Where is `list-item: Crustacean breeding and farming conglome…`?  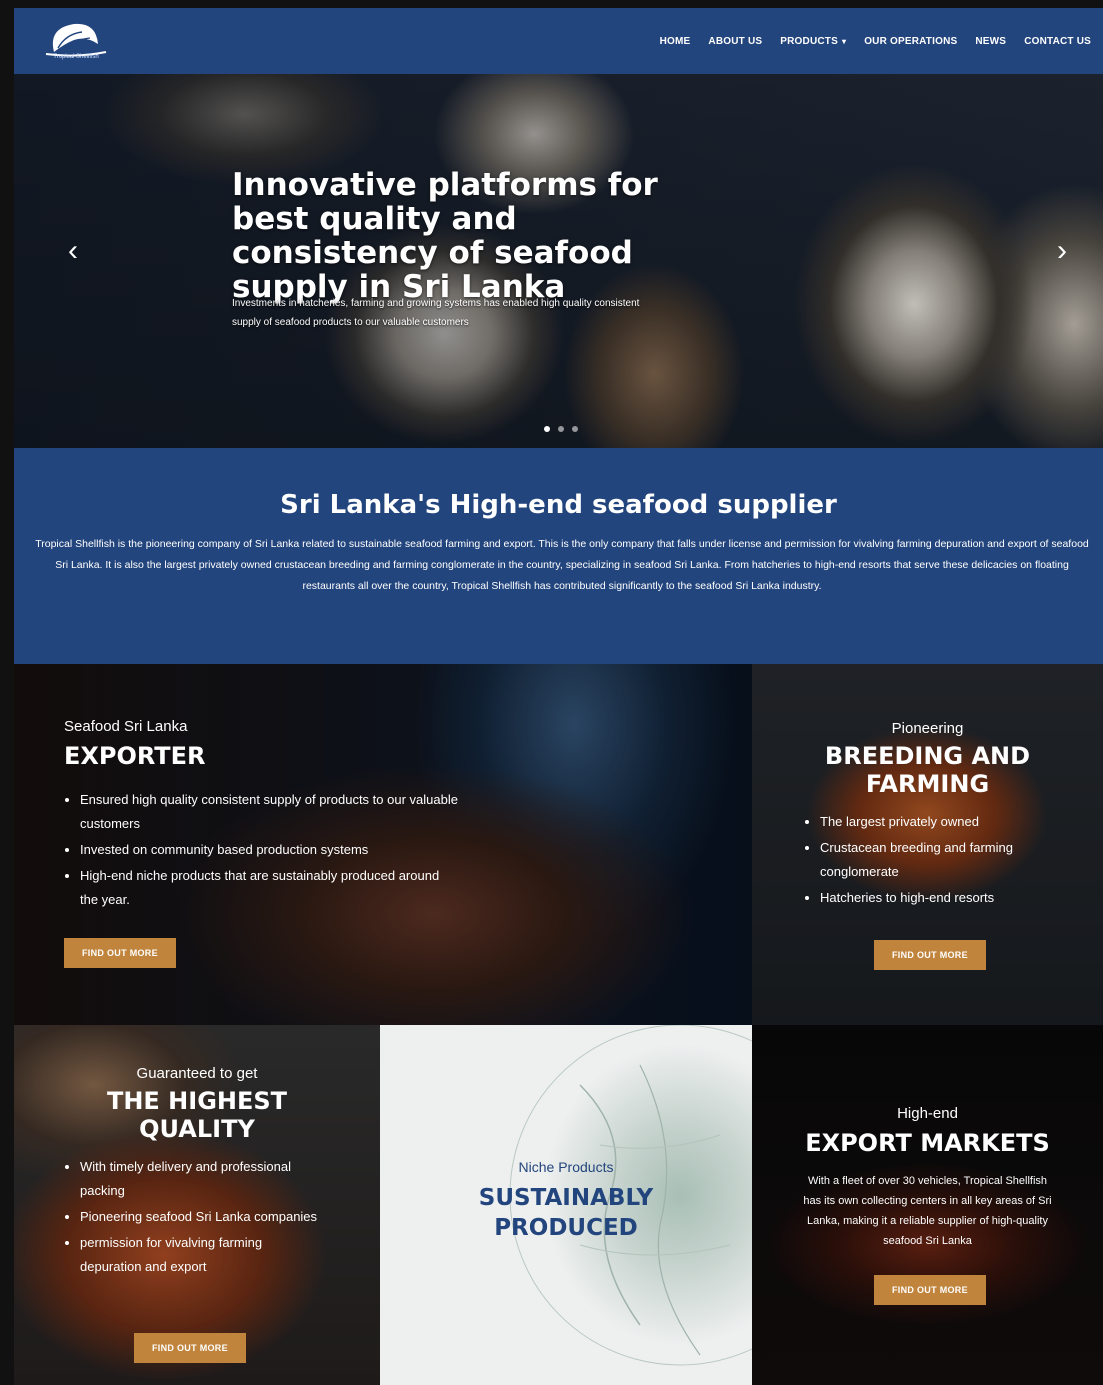
list-item: Crustacean breeding and farming conglome… is located at coordinates (950, 860).